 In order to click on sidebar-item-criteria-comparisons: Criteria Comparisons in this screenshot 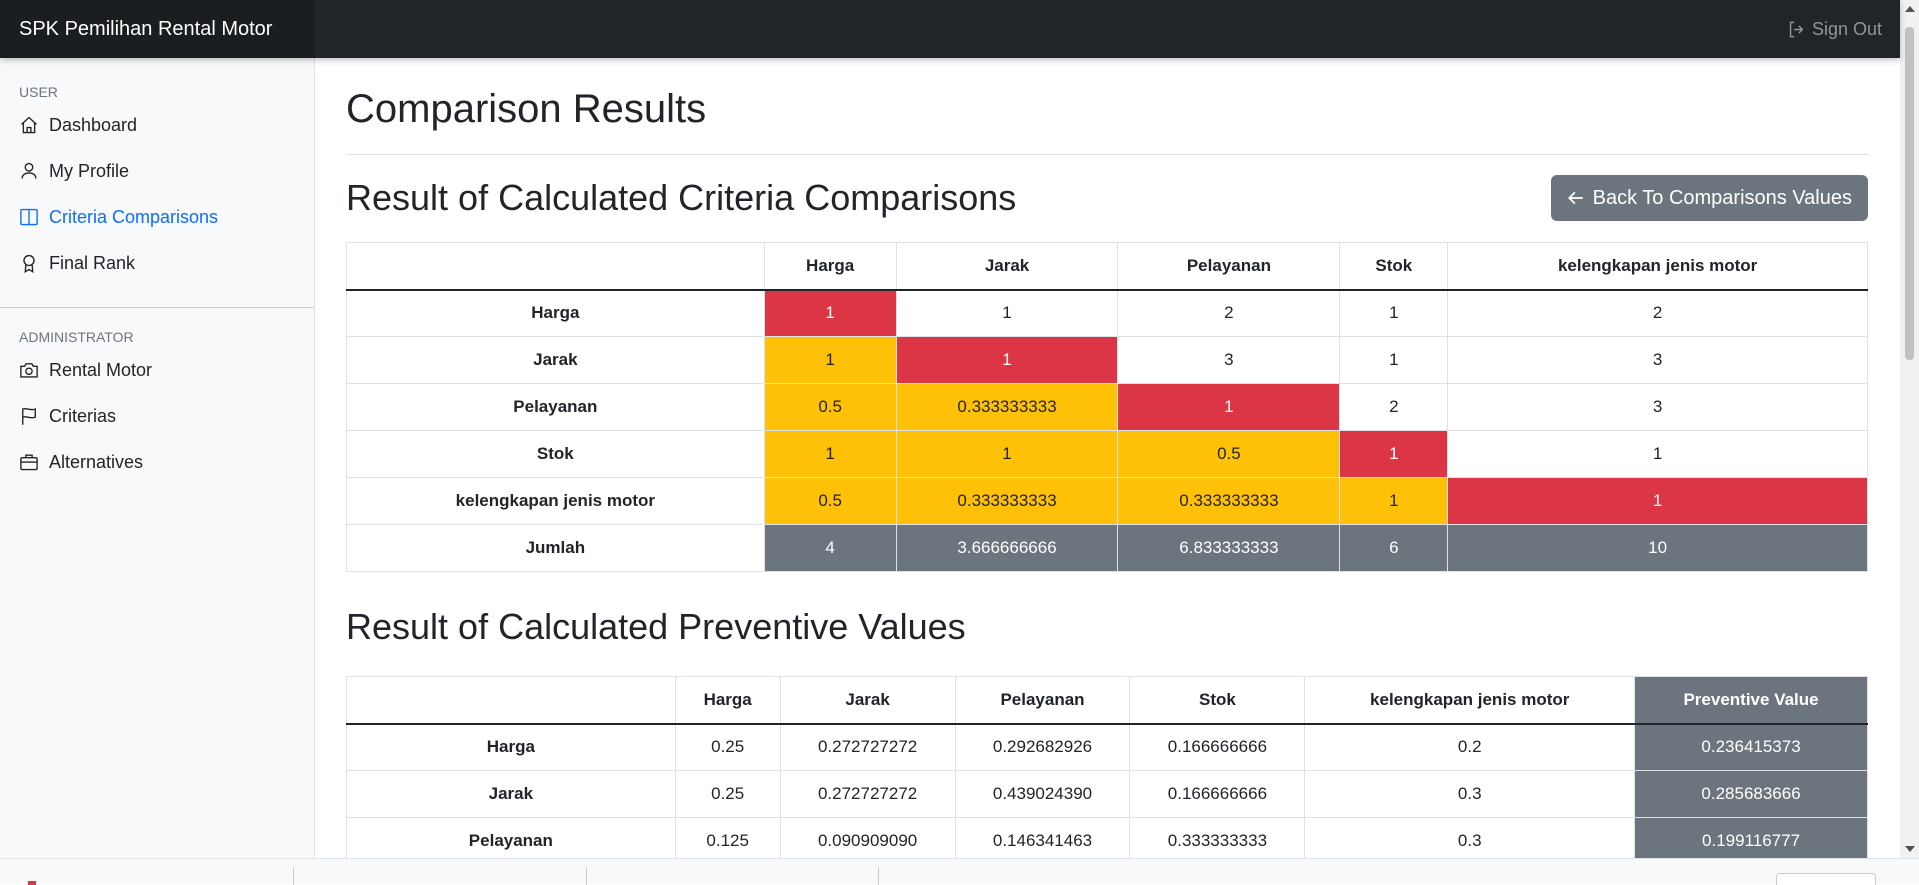, I will do `click(157, 217)`.